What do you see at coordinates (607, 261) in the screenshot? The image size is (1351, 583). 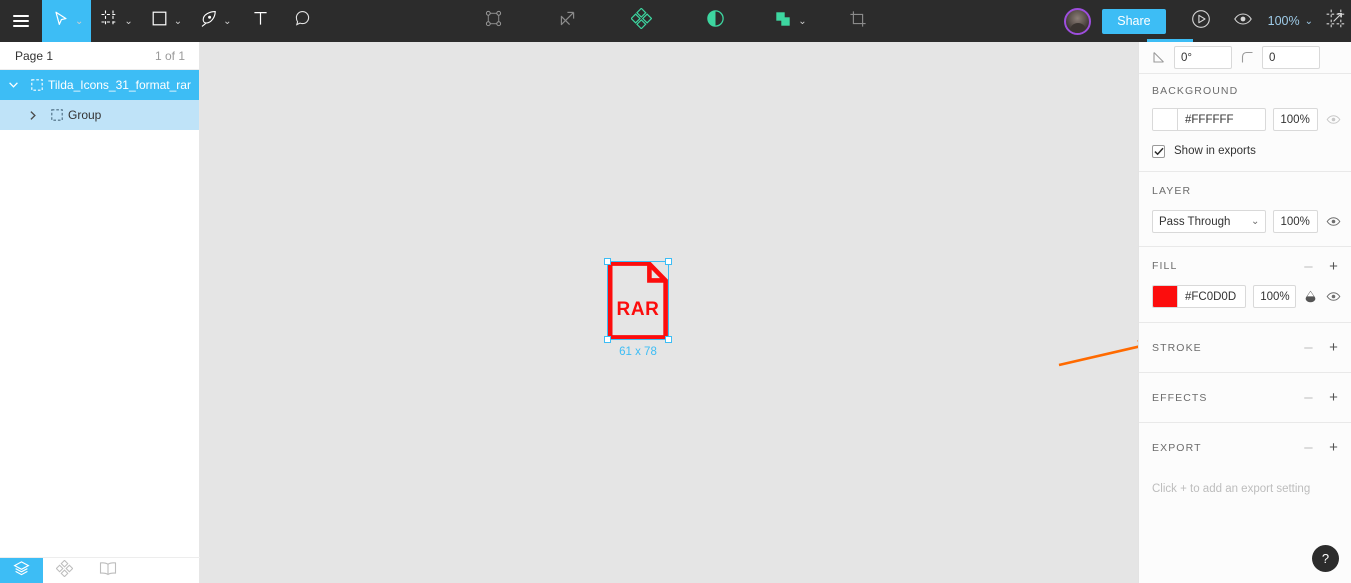 I see `resize-handle-top-left` at bounding box center [607, 261].